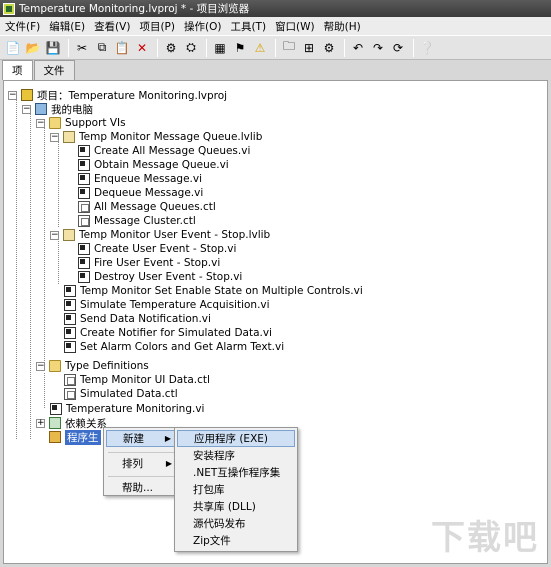  I want to click on project-icon, so click(27, 95).